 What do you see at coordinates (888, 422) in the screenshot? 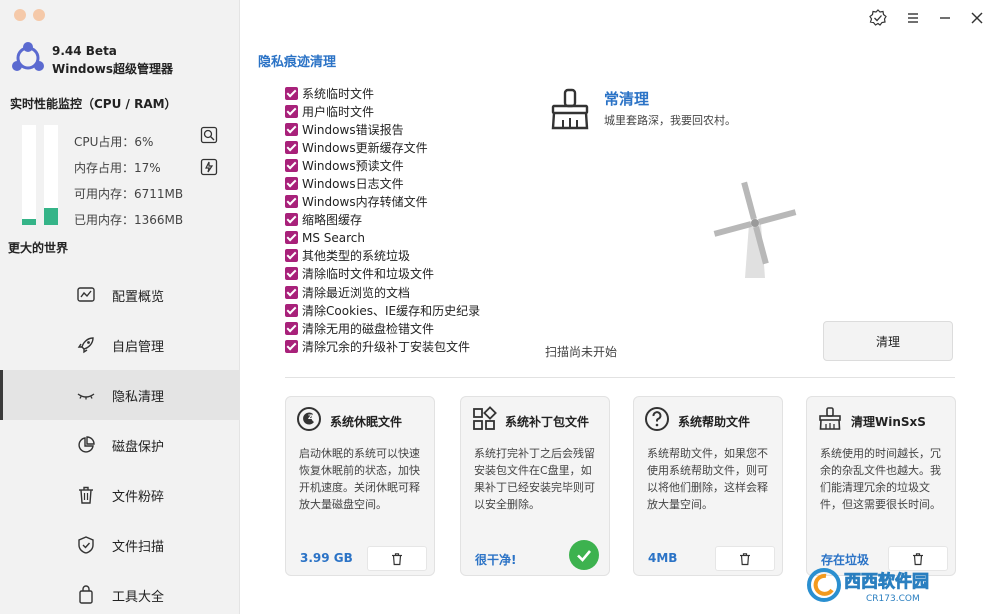
I see `card-title: 清理WinSxS` at bounding box center [888, 422].